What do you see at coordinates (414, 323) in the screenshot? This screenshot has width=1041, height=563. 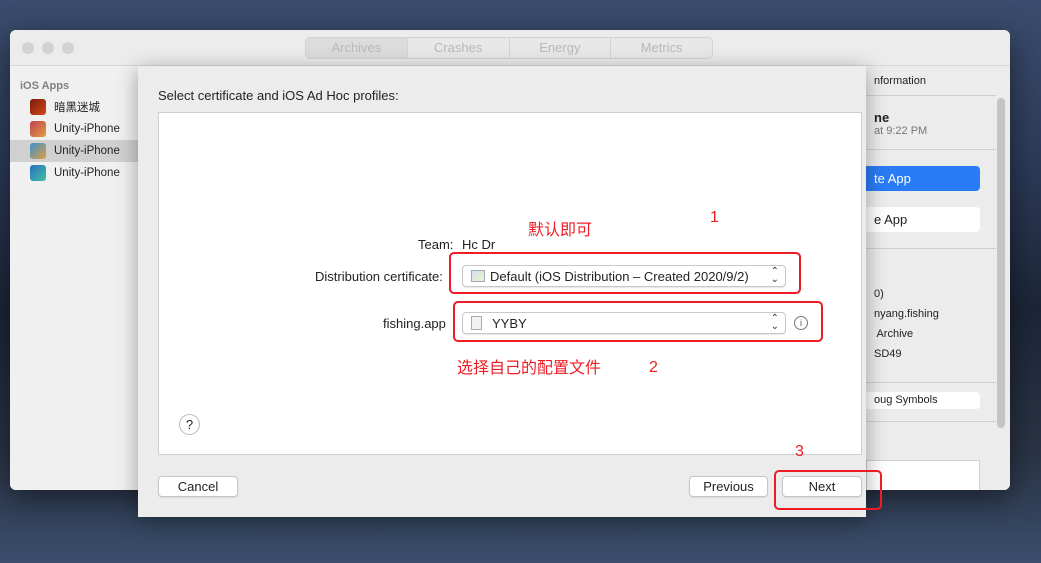 I see `app-label: fishing.app` at bounding box center [414, 323].